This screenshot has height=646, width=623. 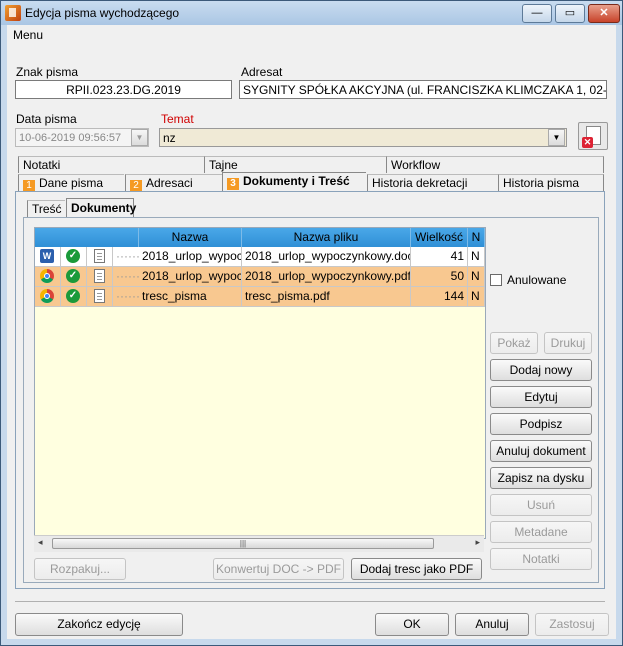 What do you see at coordinates (102, 13) in the screenshot?
I see `window-title: Edycja pisma wychodzącego` at bounding box center [102, 13].